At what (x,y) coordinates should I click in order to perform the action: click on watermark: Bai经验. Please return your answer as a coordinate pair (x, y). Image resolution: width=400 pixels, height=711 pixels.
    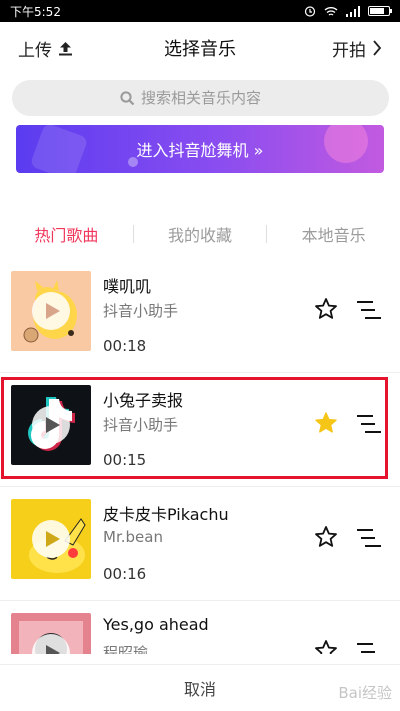
    Looking at the image, I should click on (365, 693).